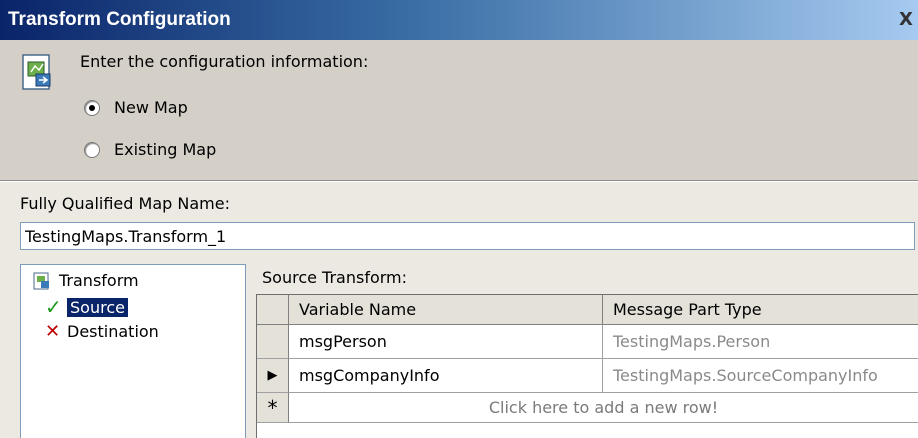  What do you see at coordinates (446, 342) in the screenshot?
I see `variable-name-cell: msgPerson` at bounding box center [446, 342].